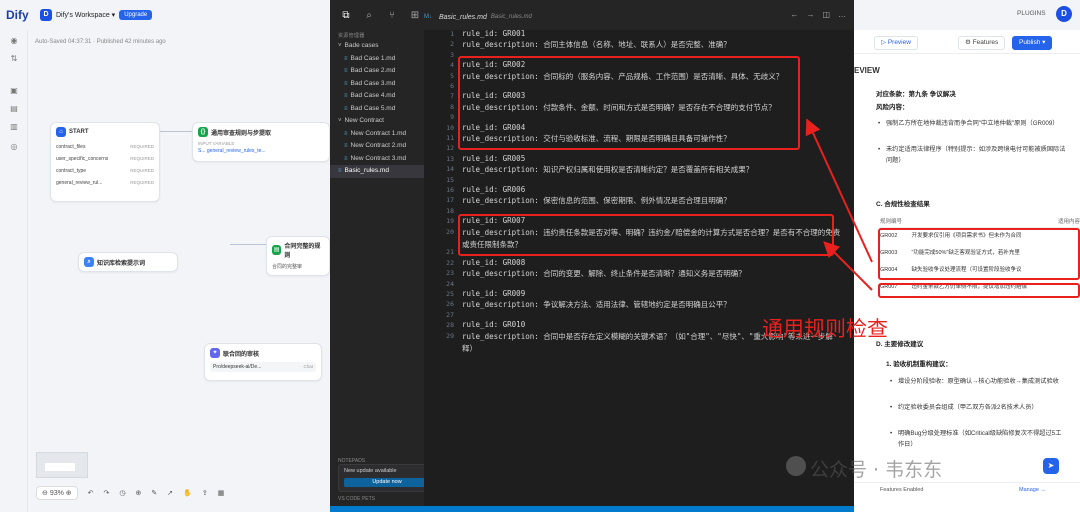 The image size is (1080, 512). I want to click on manage-link: Manage →, so click(1032, 490).